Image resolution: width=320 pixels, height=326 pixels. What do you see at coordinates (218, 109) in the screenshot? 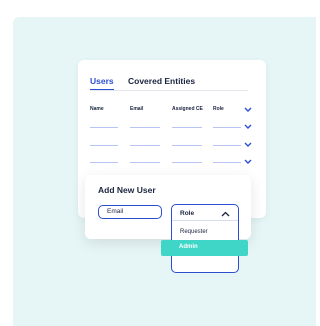
I see `column-header-role: Role` at bounding box center [218, 109].